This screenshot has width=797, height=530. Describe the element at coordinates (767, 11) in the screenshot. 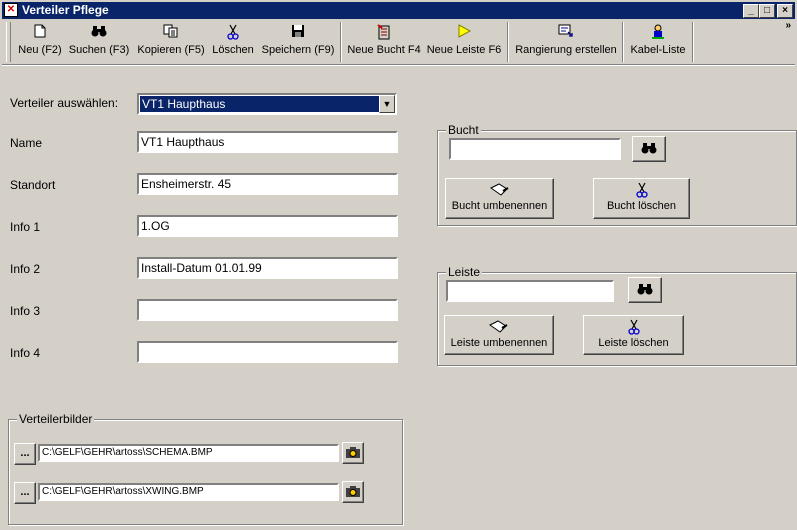

I see `maximize-button: □` at that location.